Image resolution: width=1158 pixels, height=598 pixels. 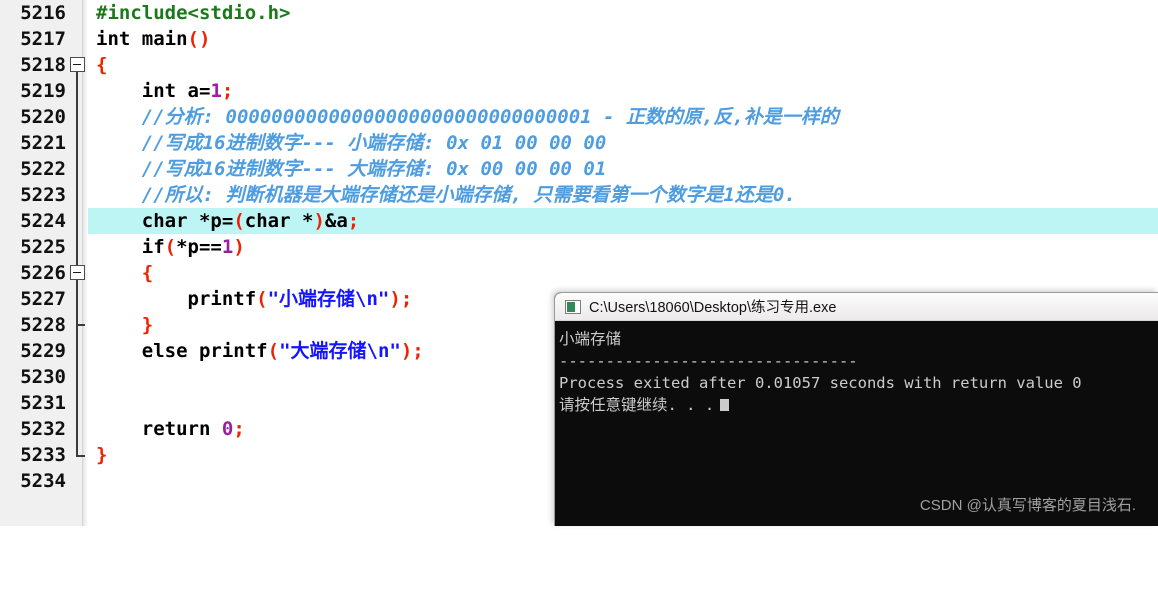 I want to click on token-comment: //写成16进制数字--- 大端存储: 0x 00 00 00 01, so click(x=374, y=169).